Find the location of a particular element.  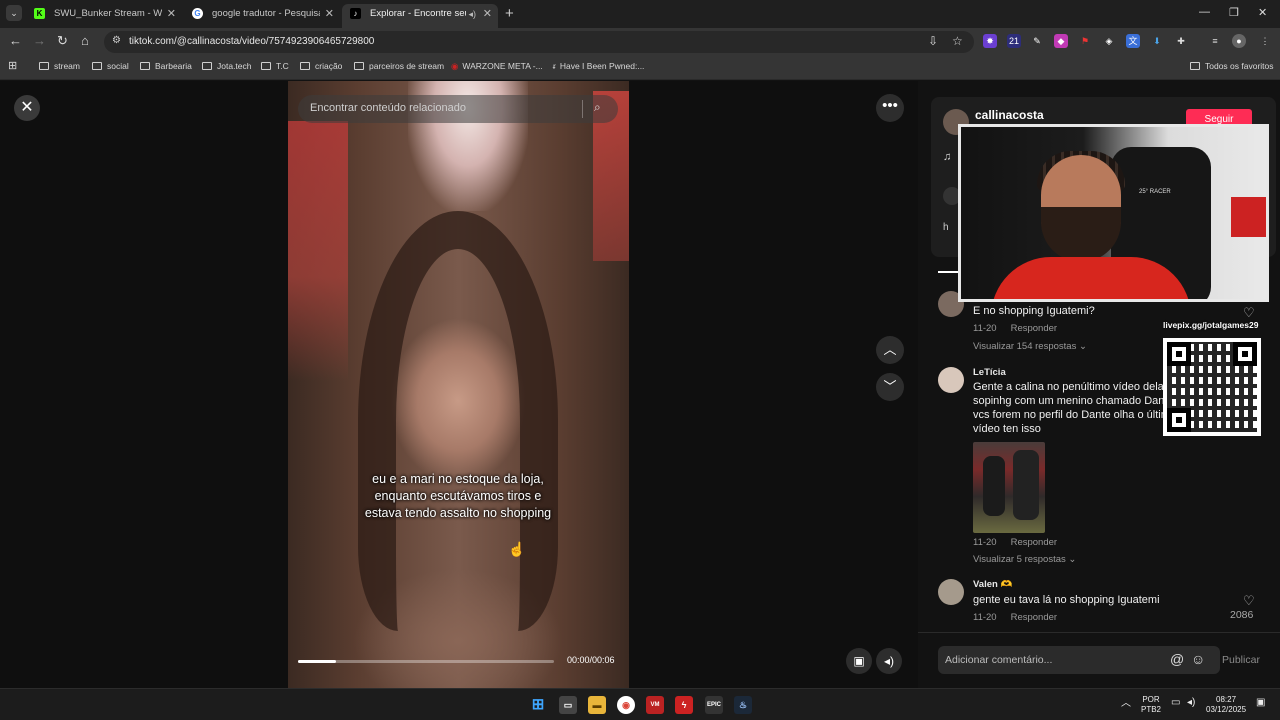

extension-icon: ✸ is located at coordinates (990, 41).